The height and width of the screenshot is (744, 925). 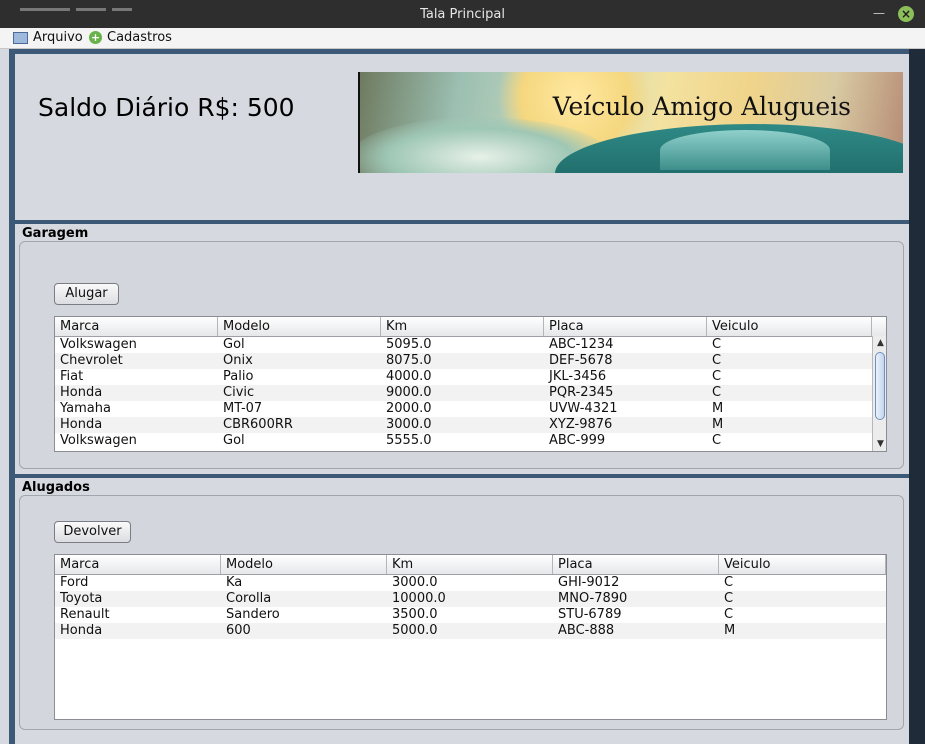 What do you see at coordinates (470, 583) in the screenshot?
I see `table-row: Ford Ka 3000.0 GHI-9012 C` at bounding box center [470, 583].